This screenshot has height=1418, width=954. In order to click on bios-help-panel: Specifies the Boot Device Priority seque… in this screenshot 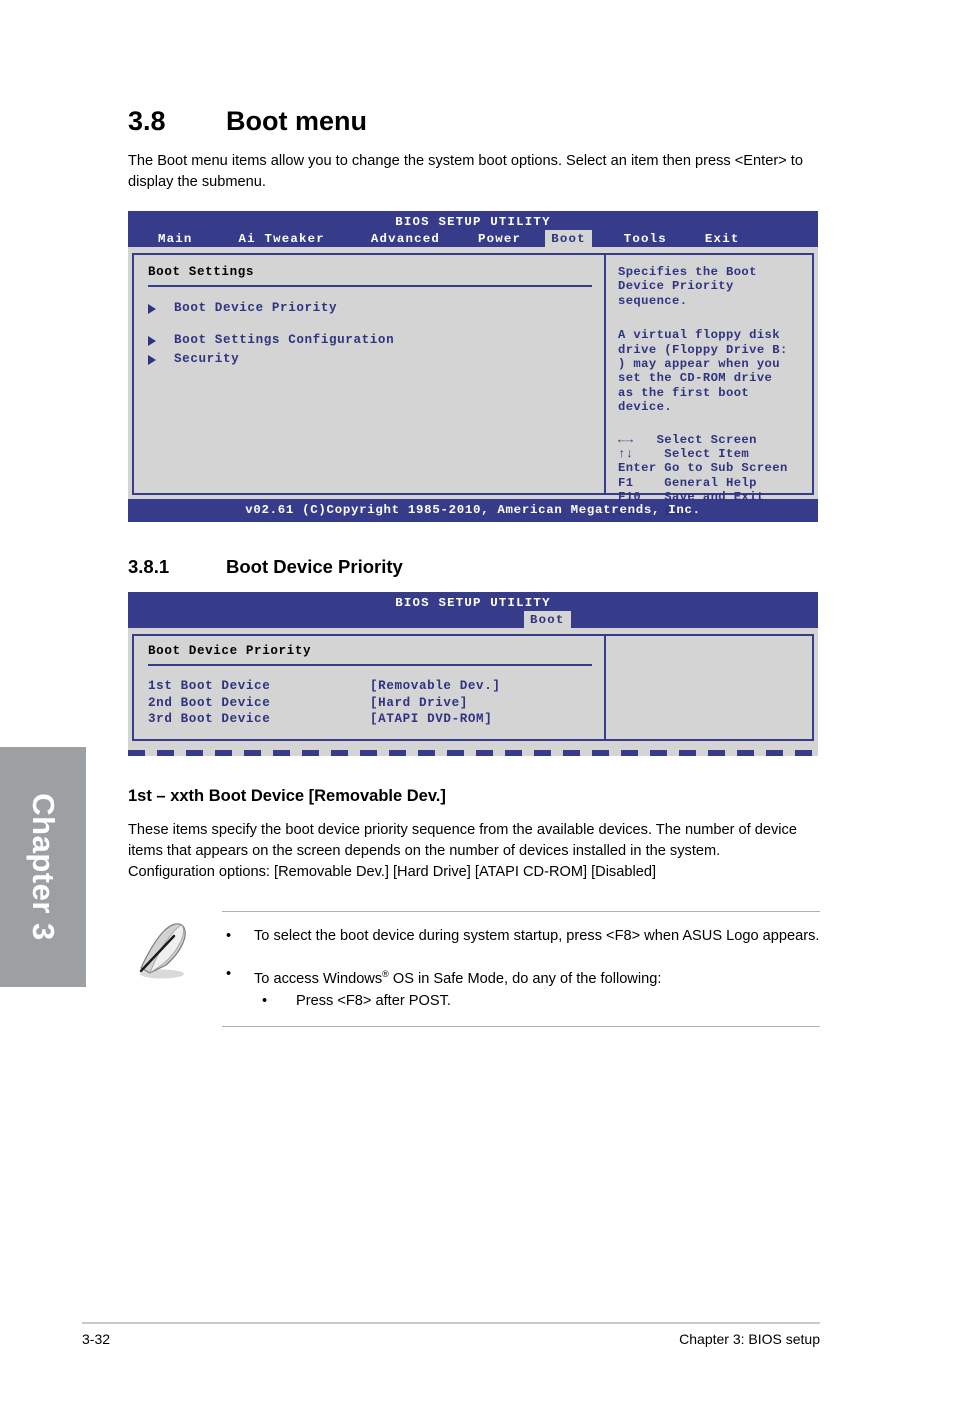, I will do `click(709, 386)`.